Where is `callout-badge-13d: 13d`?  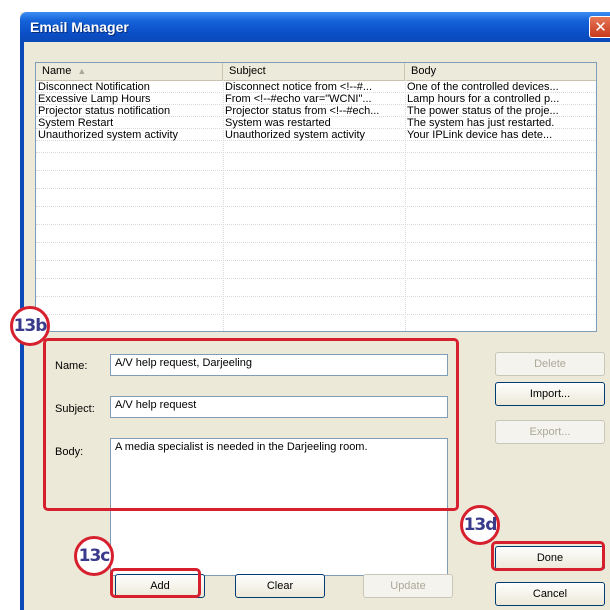 callout-badge-13d: 13d is located at coordinates (480, 525).